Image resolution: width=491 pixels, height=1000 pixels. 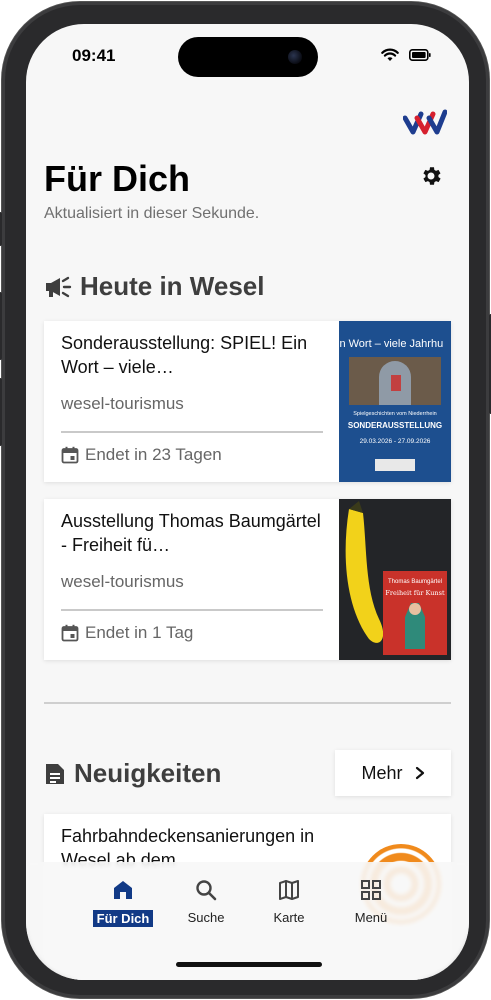 What do you see at coordinates (206, 917) in the screenshot?
I see `tab-label: Suche` at bounding box center [206, 917].